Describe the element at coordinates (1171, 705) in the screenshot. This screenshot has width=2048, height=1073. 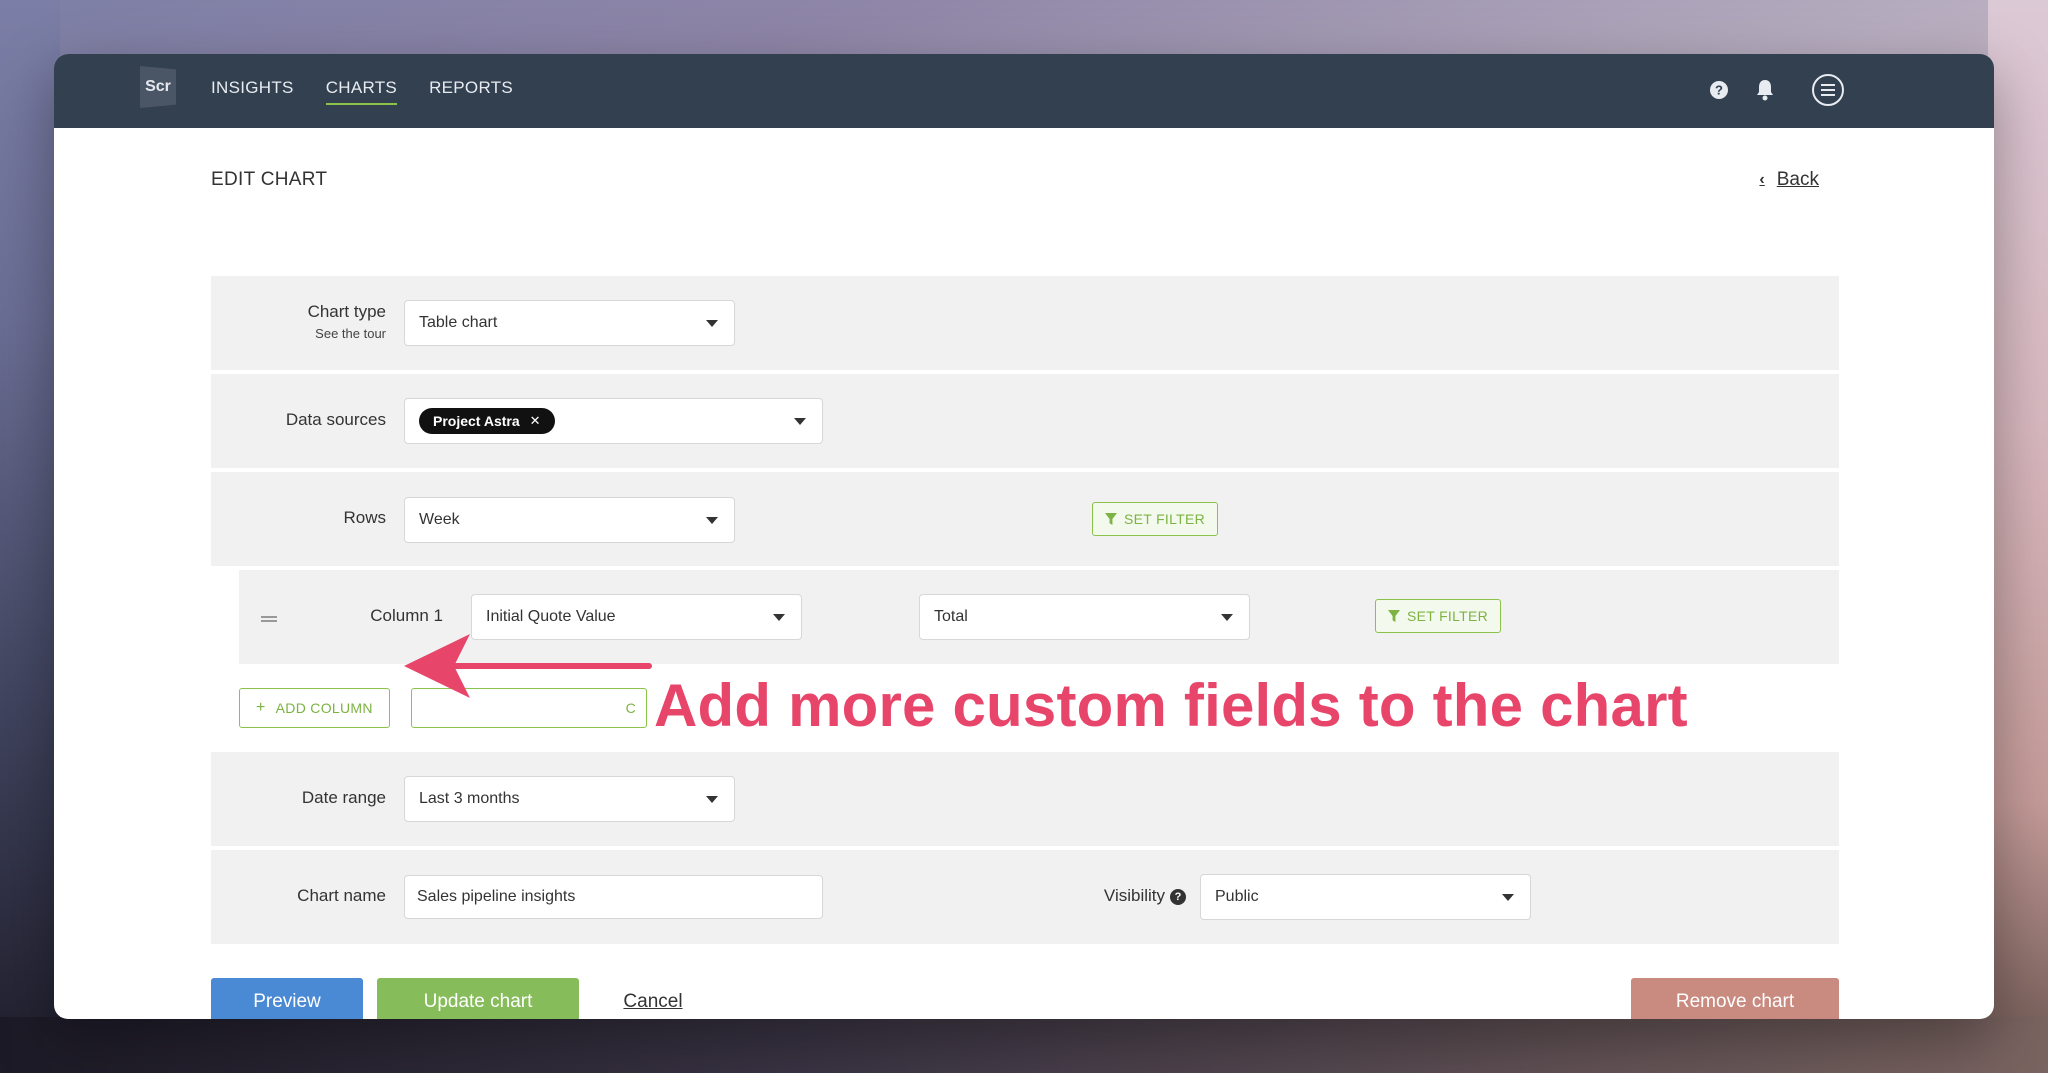
I see `annotation-text: Add more custom fields to the chart` at that location.